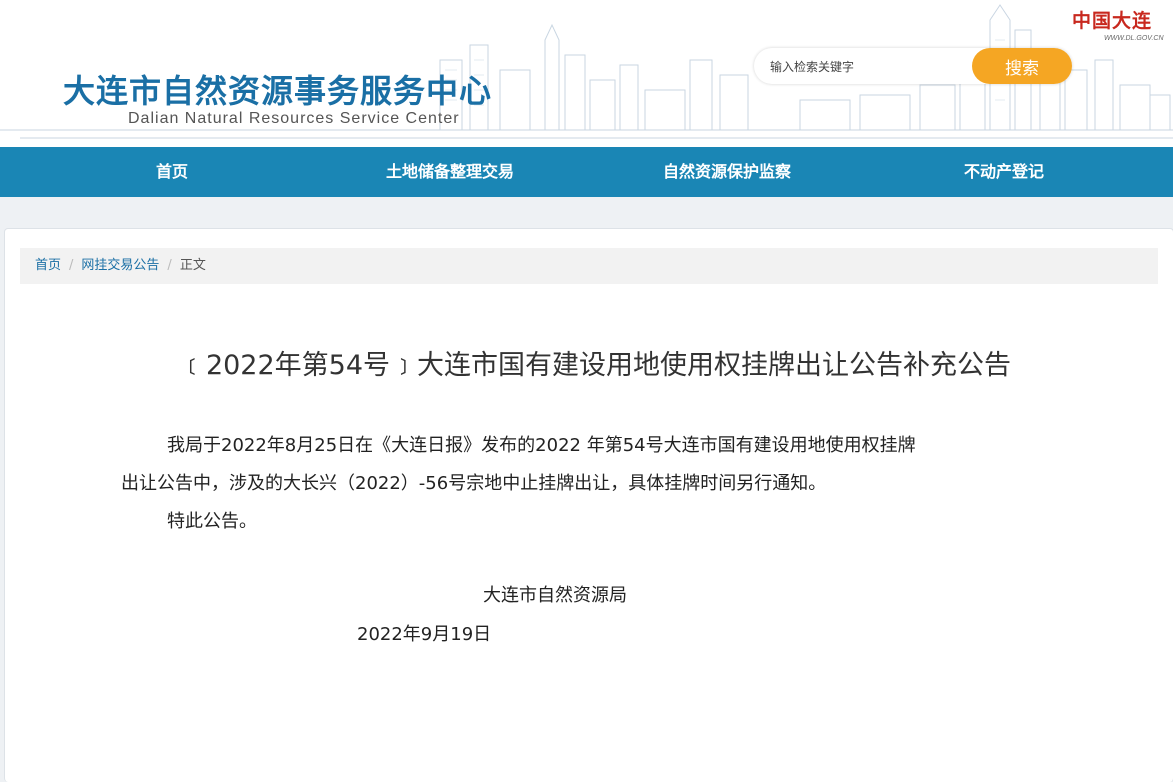 The height and width of the screenshot is (782, 1173). What do you see at coordinates (1112, 21) in the screenshot?
I see `logo-text: 中国大连` at bounding box center [1112, 21].